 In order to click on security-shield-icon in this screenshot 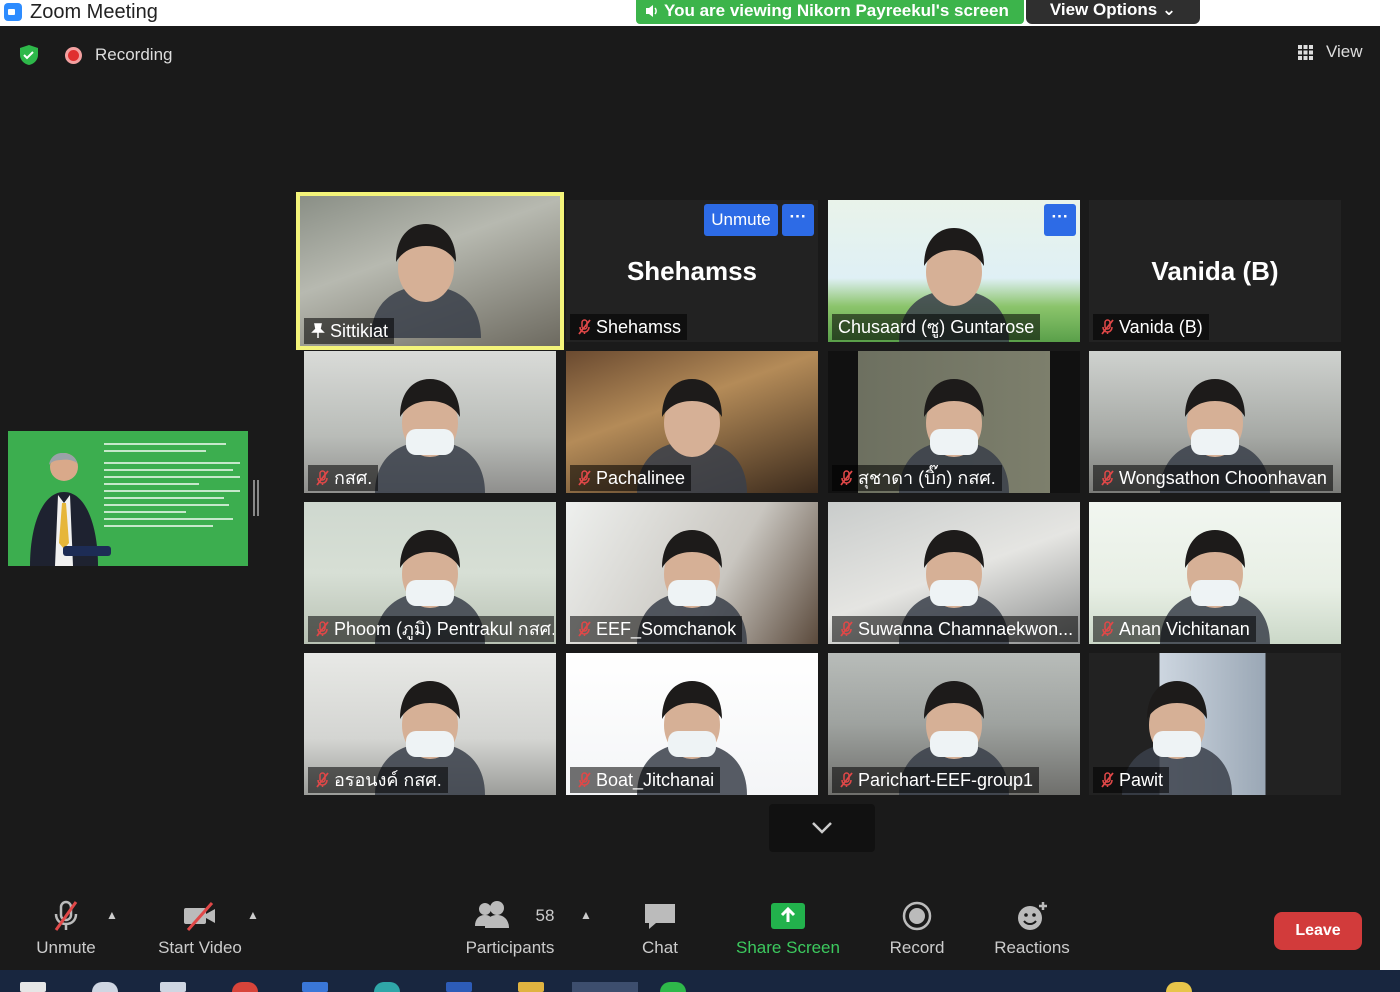, I will do `click(29, 55)`.